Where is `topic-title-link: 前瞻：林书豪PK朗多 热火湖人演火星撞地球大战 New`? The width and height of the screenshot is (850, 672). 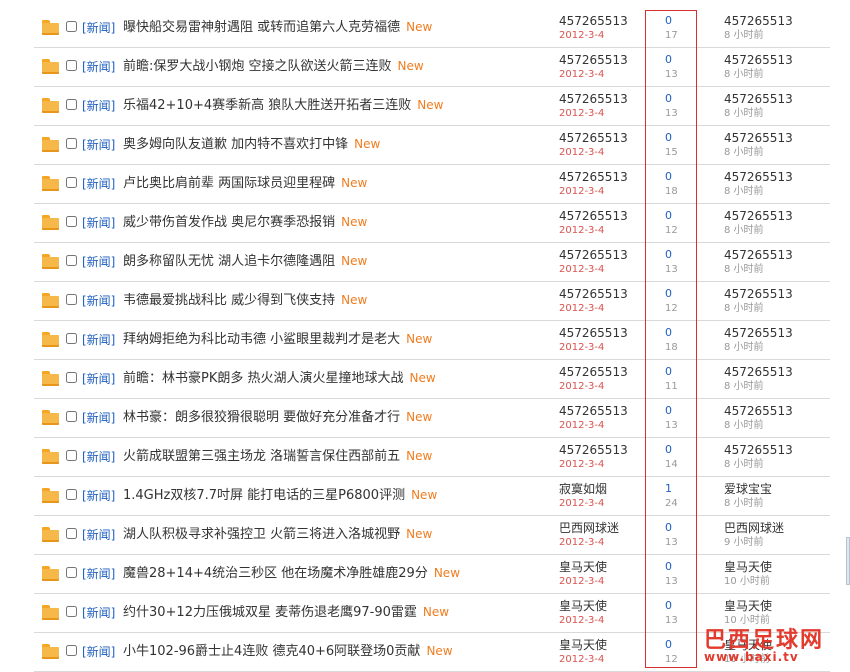 topic-title-link: 前瞻：林书豪PK朗多 热火湖人演火星撞地球大战 New is located at coordinates (279, 378).